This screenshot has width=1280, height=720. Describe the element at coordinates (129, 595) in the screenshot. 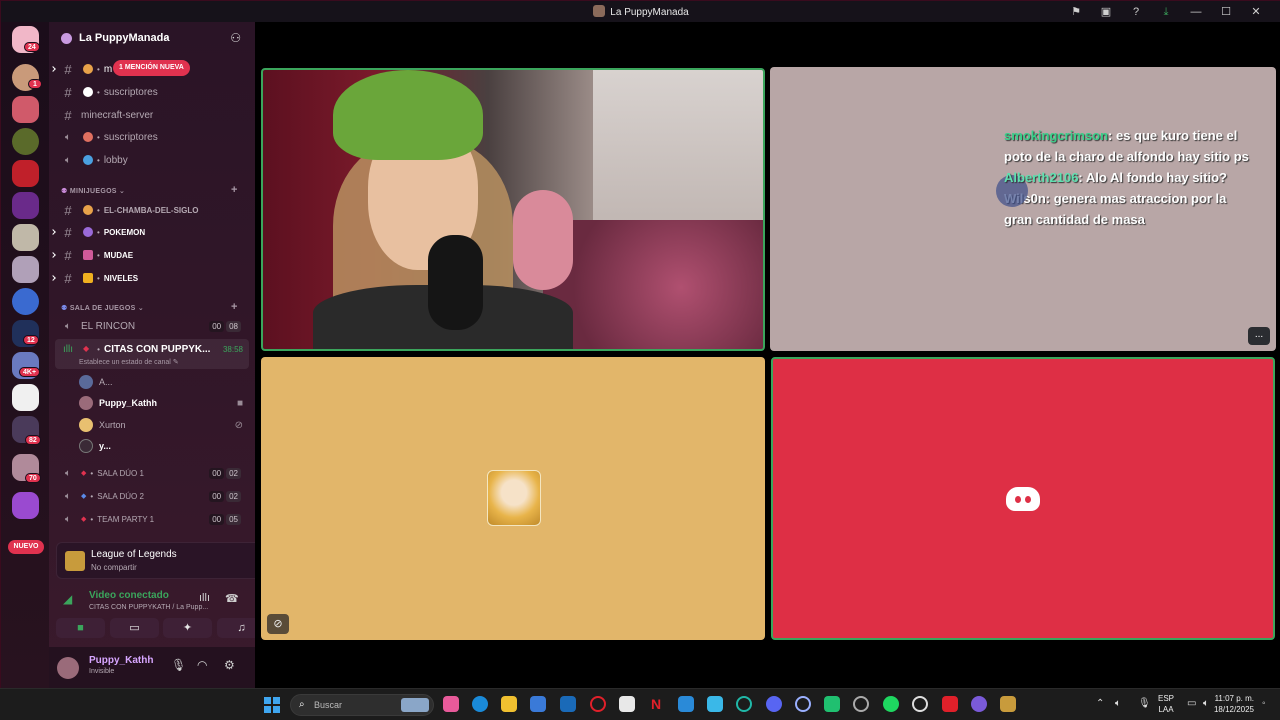

I see `voice-status: Video conectado` at that location.